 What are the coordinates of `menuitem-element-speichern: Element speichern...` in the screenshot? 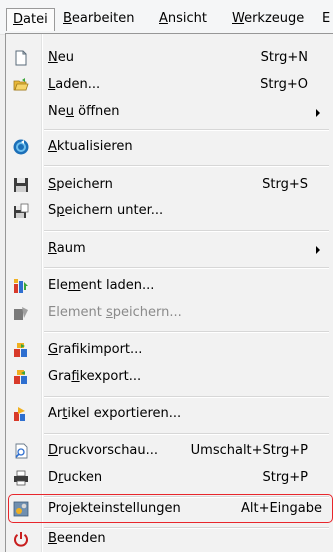 It's located at (167, 313).